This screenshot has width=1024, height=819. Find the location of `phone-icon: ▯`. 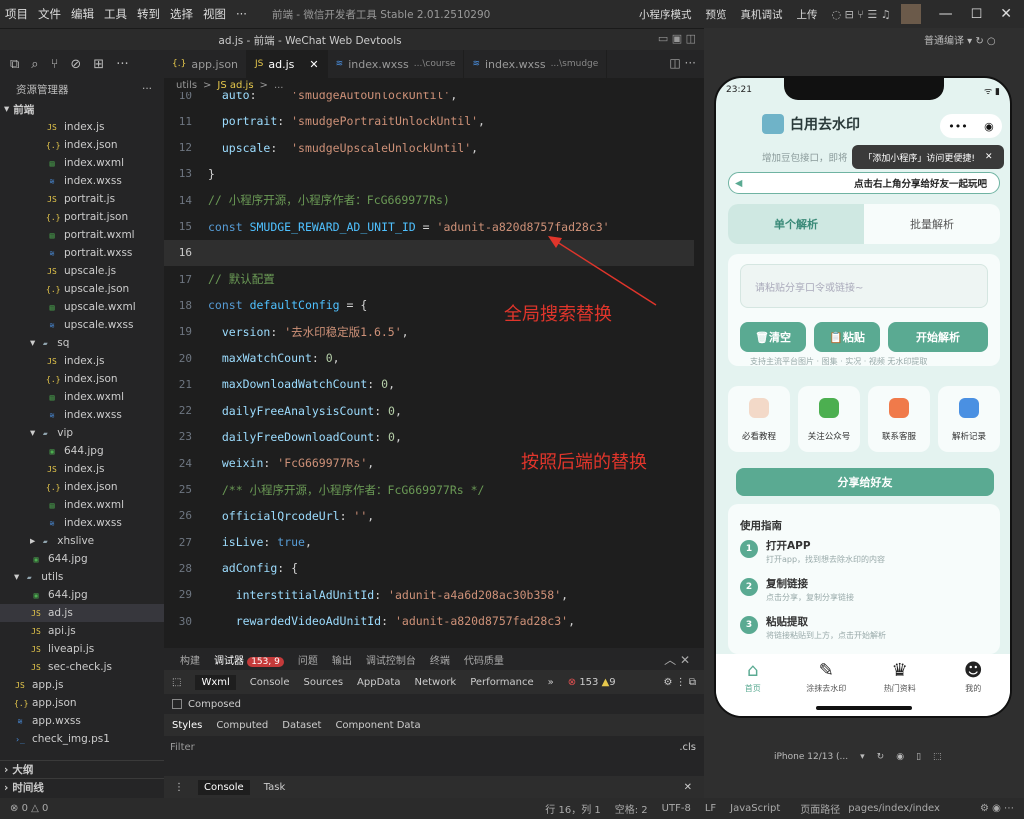

phone-icon: ▯ is located at coordinates (918, 757).